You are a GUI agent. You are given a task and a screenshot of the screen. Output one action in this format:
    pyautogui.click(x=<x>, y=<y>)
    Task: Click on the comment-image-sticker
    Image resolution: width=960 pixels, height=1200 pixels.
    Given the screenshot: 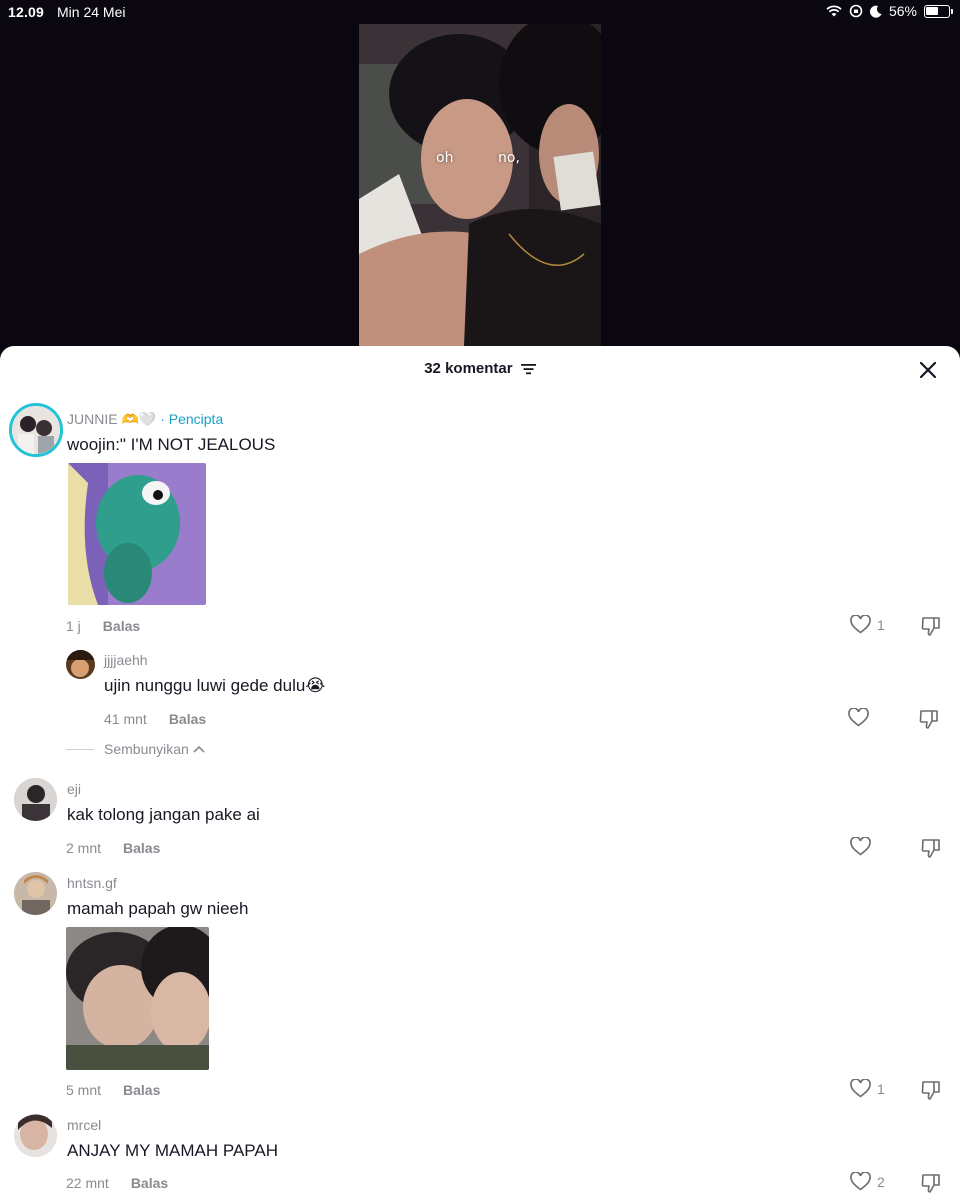 What is the action you would take?
    pyautogui.click(x=137, y=534)
    